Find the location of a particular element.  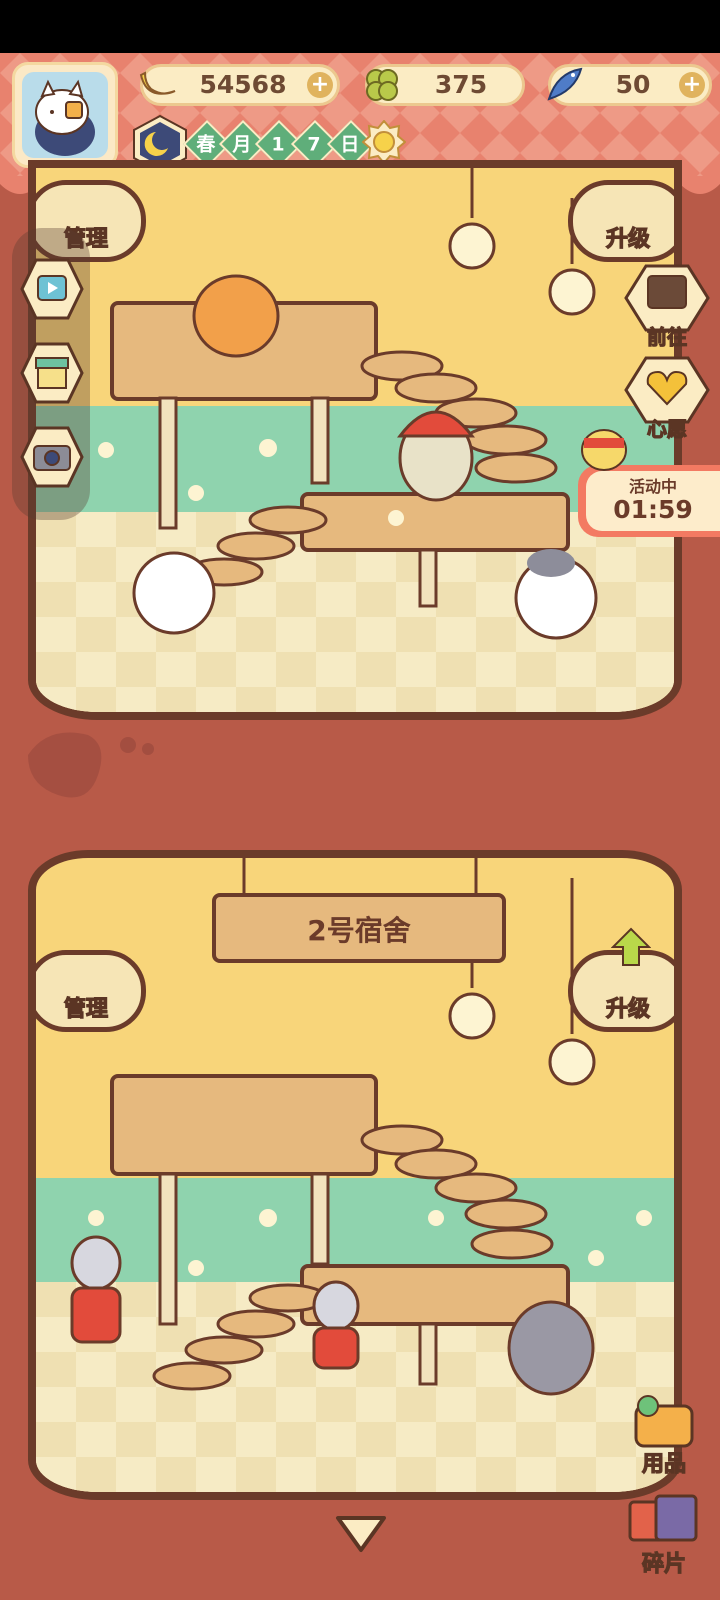

fragments-label: 碎片 is located at coordinates (663, 1564).